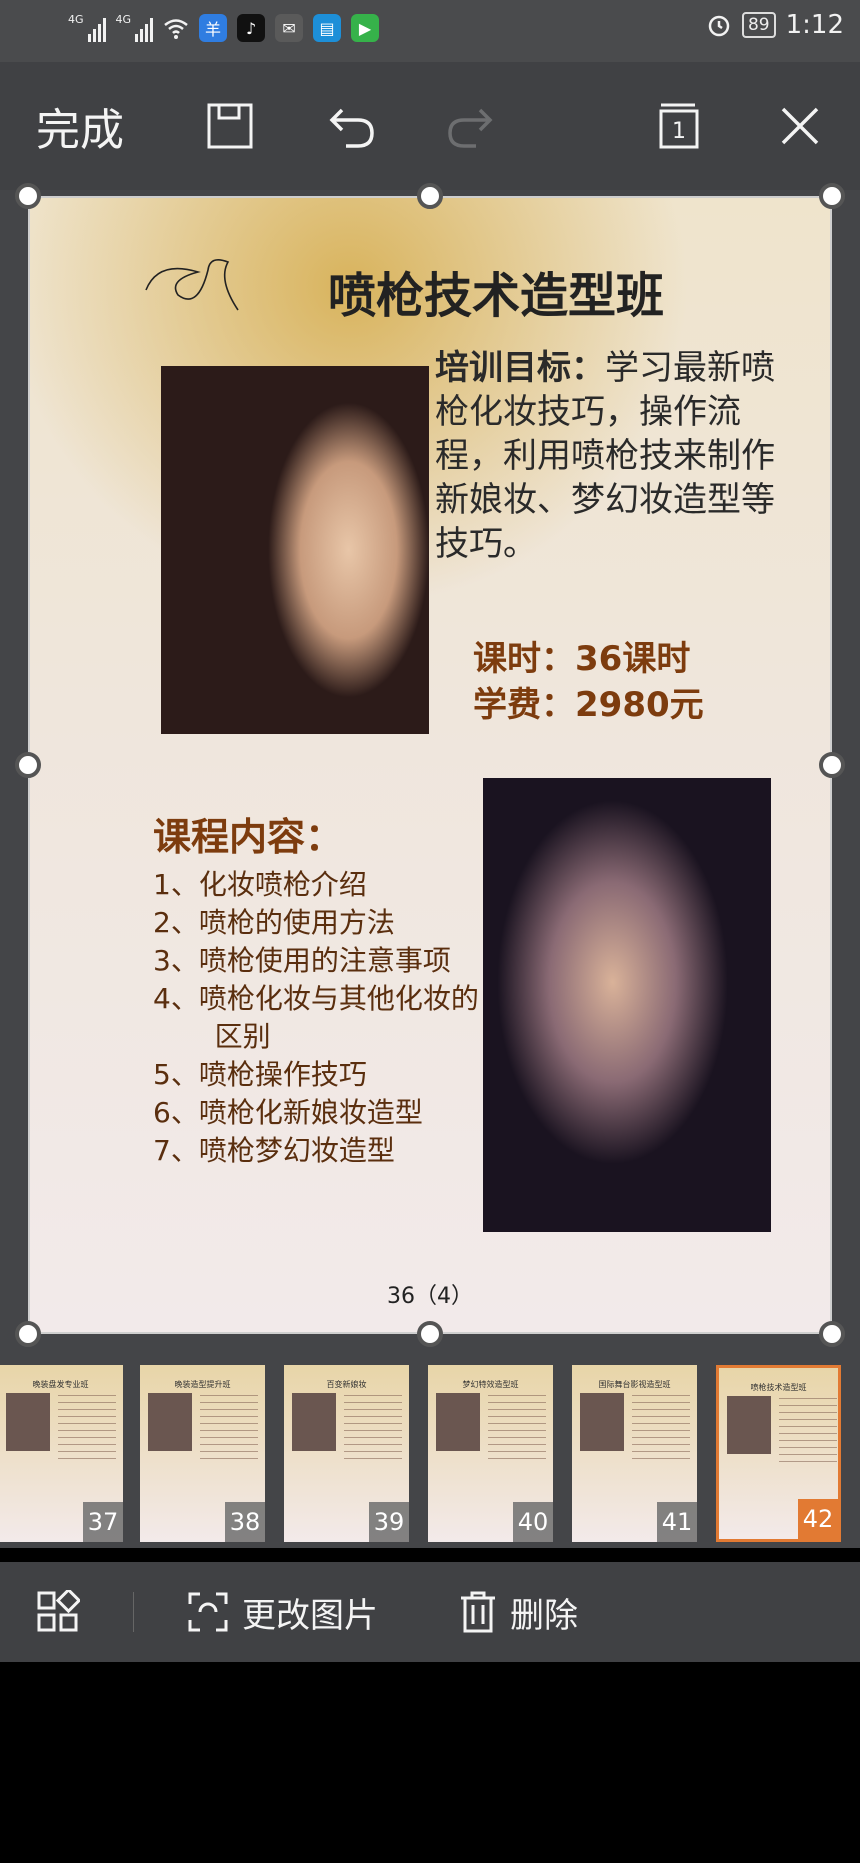 The width and height of the screenshot is (860, 1863). Describe the element at coordinates (582, 659) in the screenshot. I see `class-hours: 课时：36课时` at that location.